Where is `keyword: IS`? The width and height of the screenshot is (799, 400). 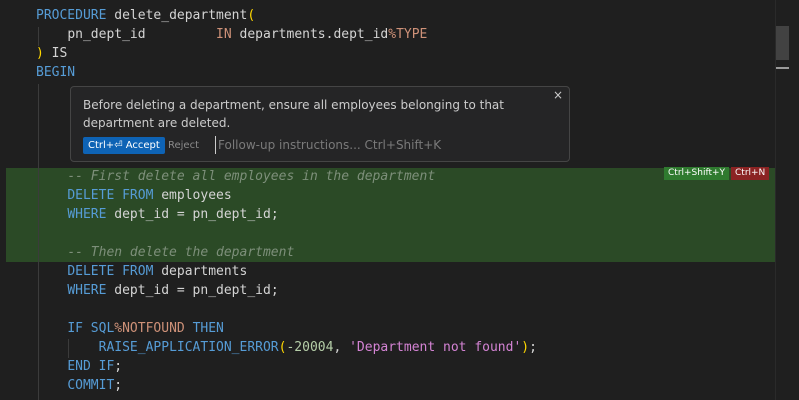 keyword: IS is located at coordinates (59, 53).